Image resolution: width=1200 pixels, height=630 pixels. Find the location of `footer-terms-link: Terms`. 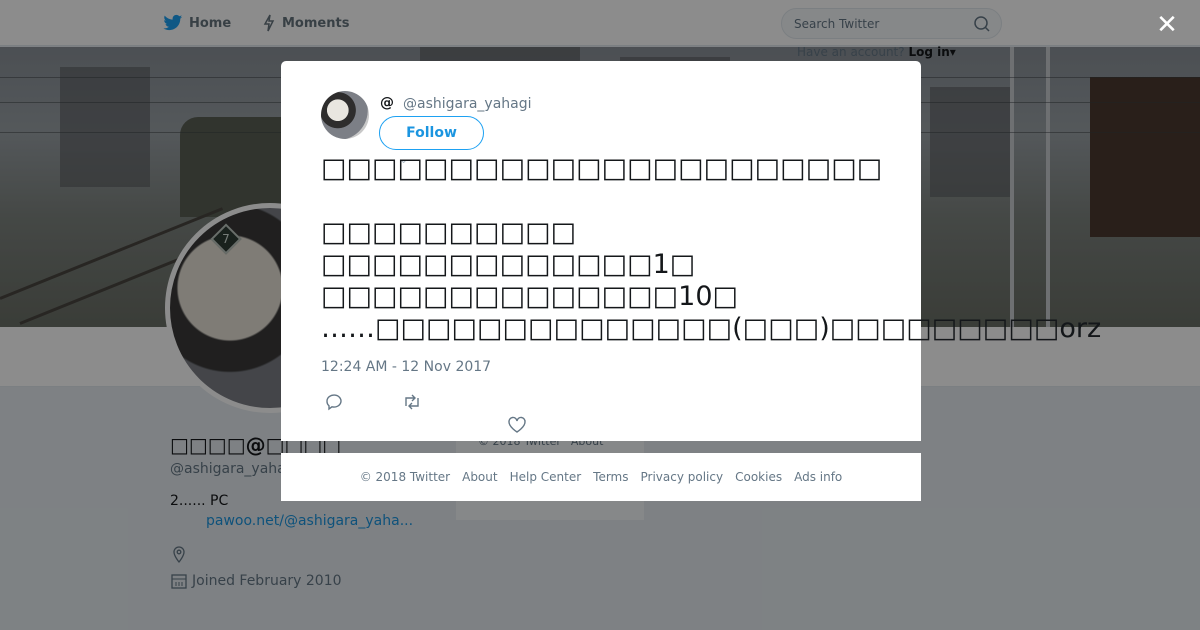

footer-terms-link: Terms is located at coordinates (610, 477).